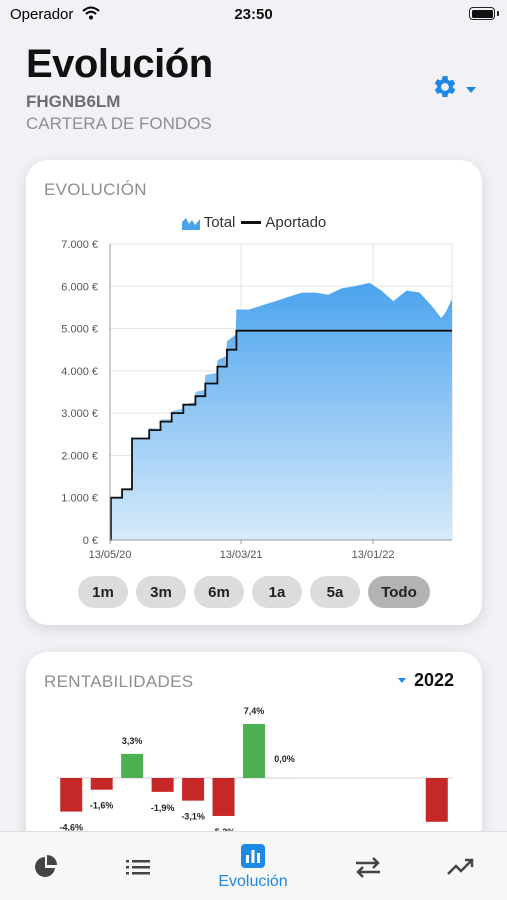 The height and width of the screenshot is (900, 507). Describe the element at coordinates (219, 592) in the screenshot. I see `range-button-6m: 6m` at that location.